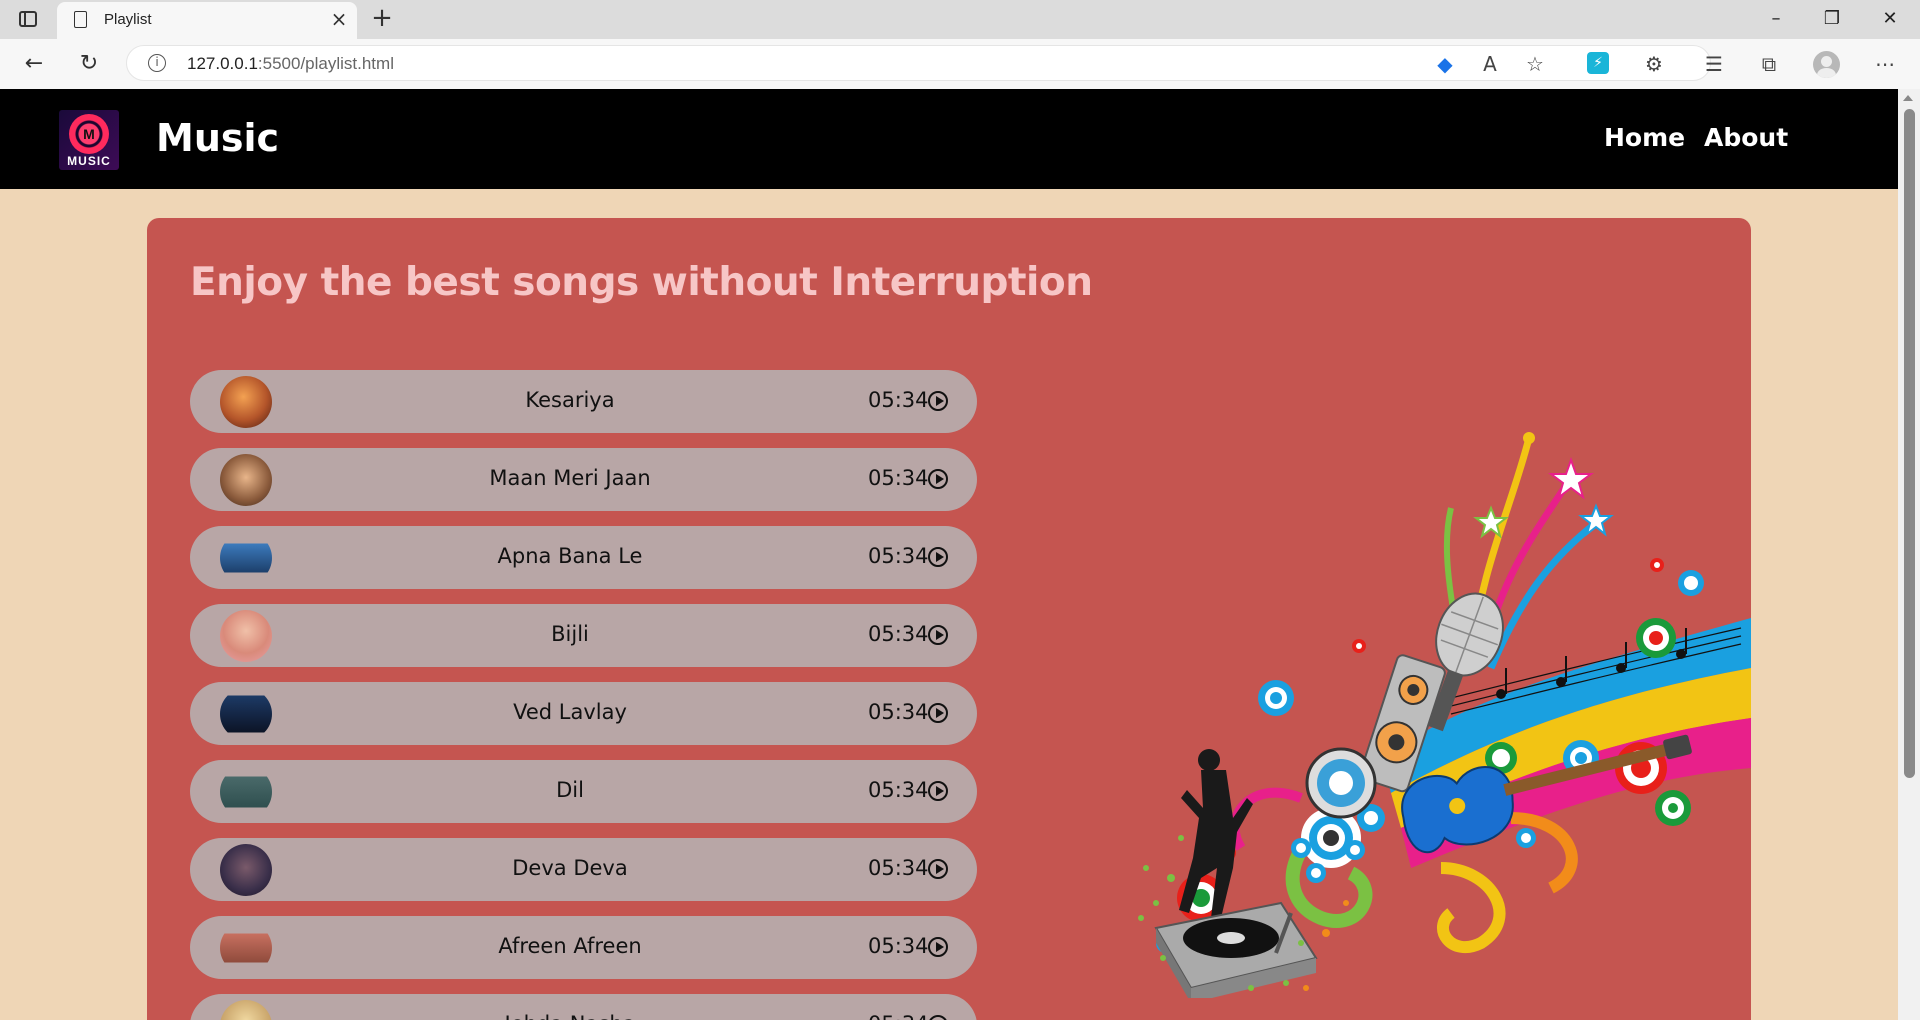 This screenshot has height=1020, width=1920. I want to click on song-title: Apna Bana Le, so click(570, 556).